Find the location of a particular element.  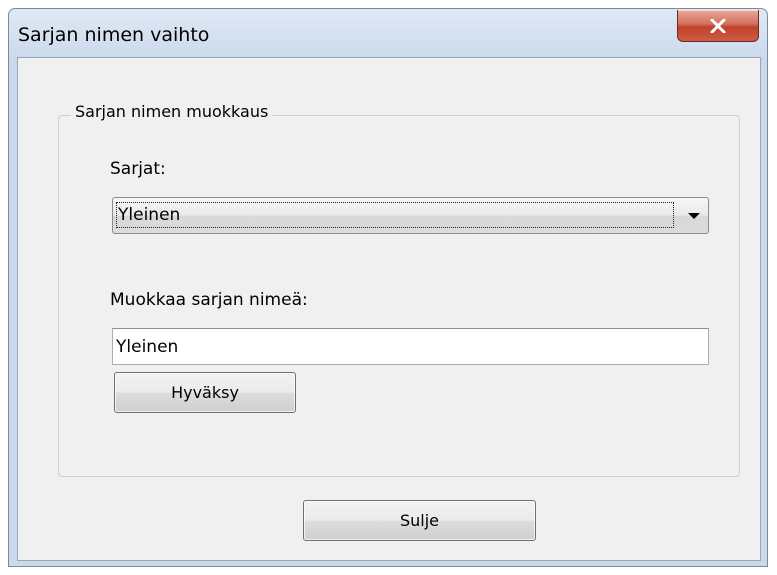

title-bar: Sarjan nimen vaihto is located at coordinates (388, 33).